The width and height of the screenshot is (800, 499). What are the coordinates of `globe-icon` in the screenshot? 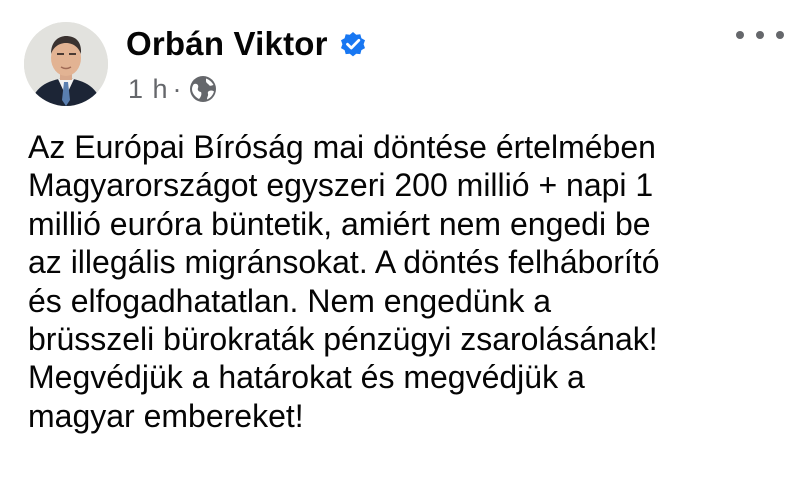 It's located at (203, 89).